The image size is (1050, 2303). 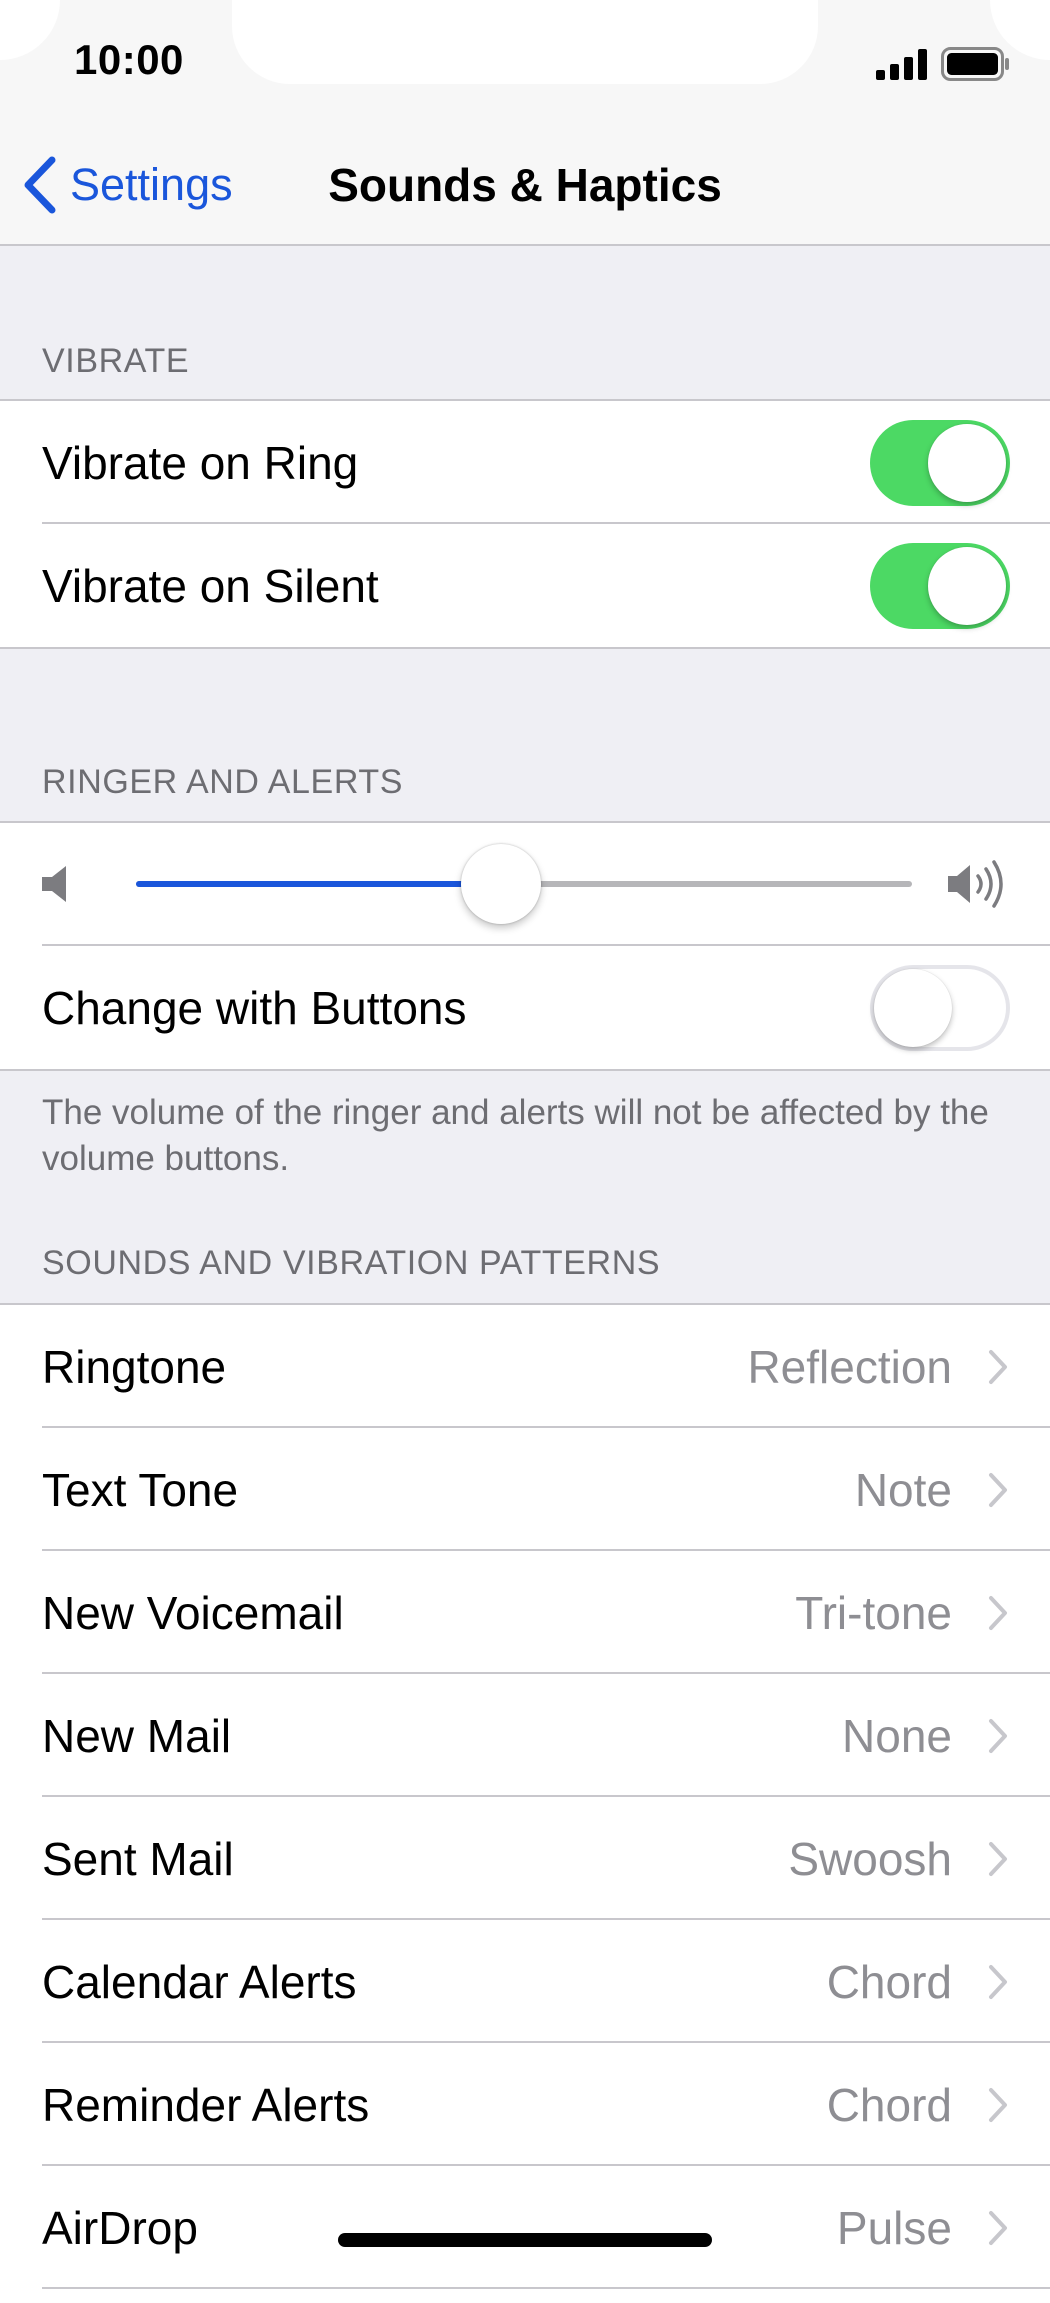 What do you see at coordinates (30, 30) in the screenshot?
I see `screen-corner-left` at bounding box center [30, 30].